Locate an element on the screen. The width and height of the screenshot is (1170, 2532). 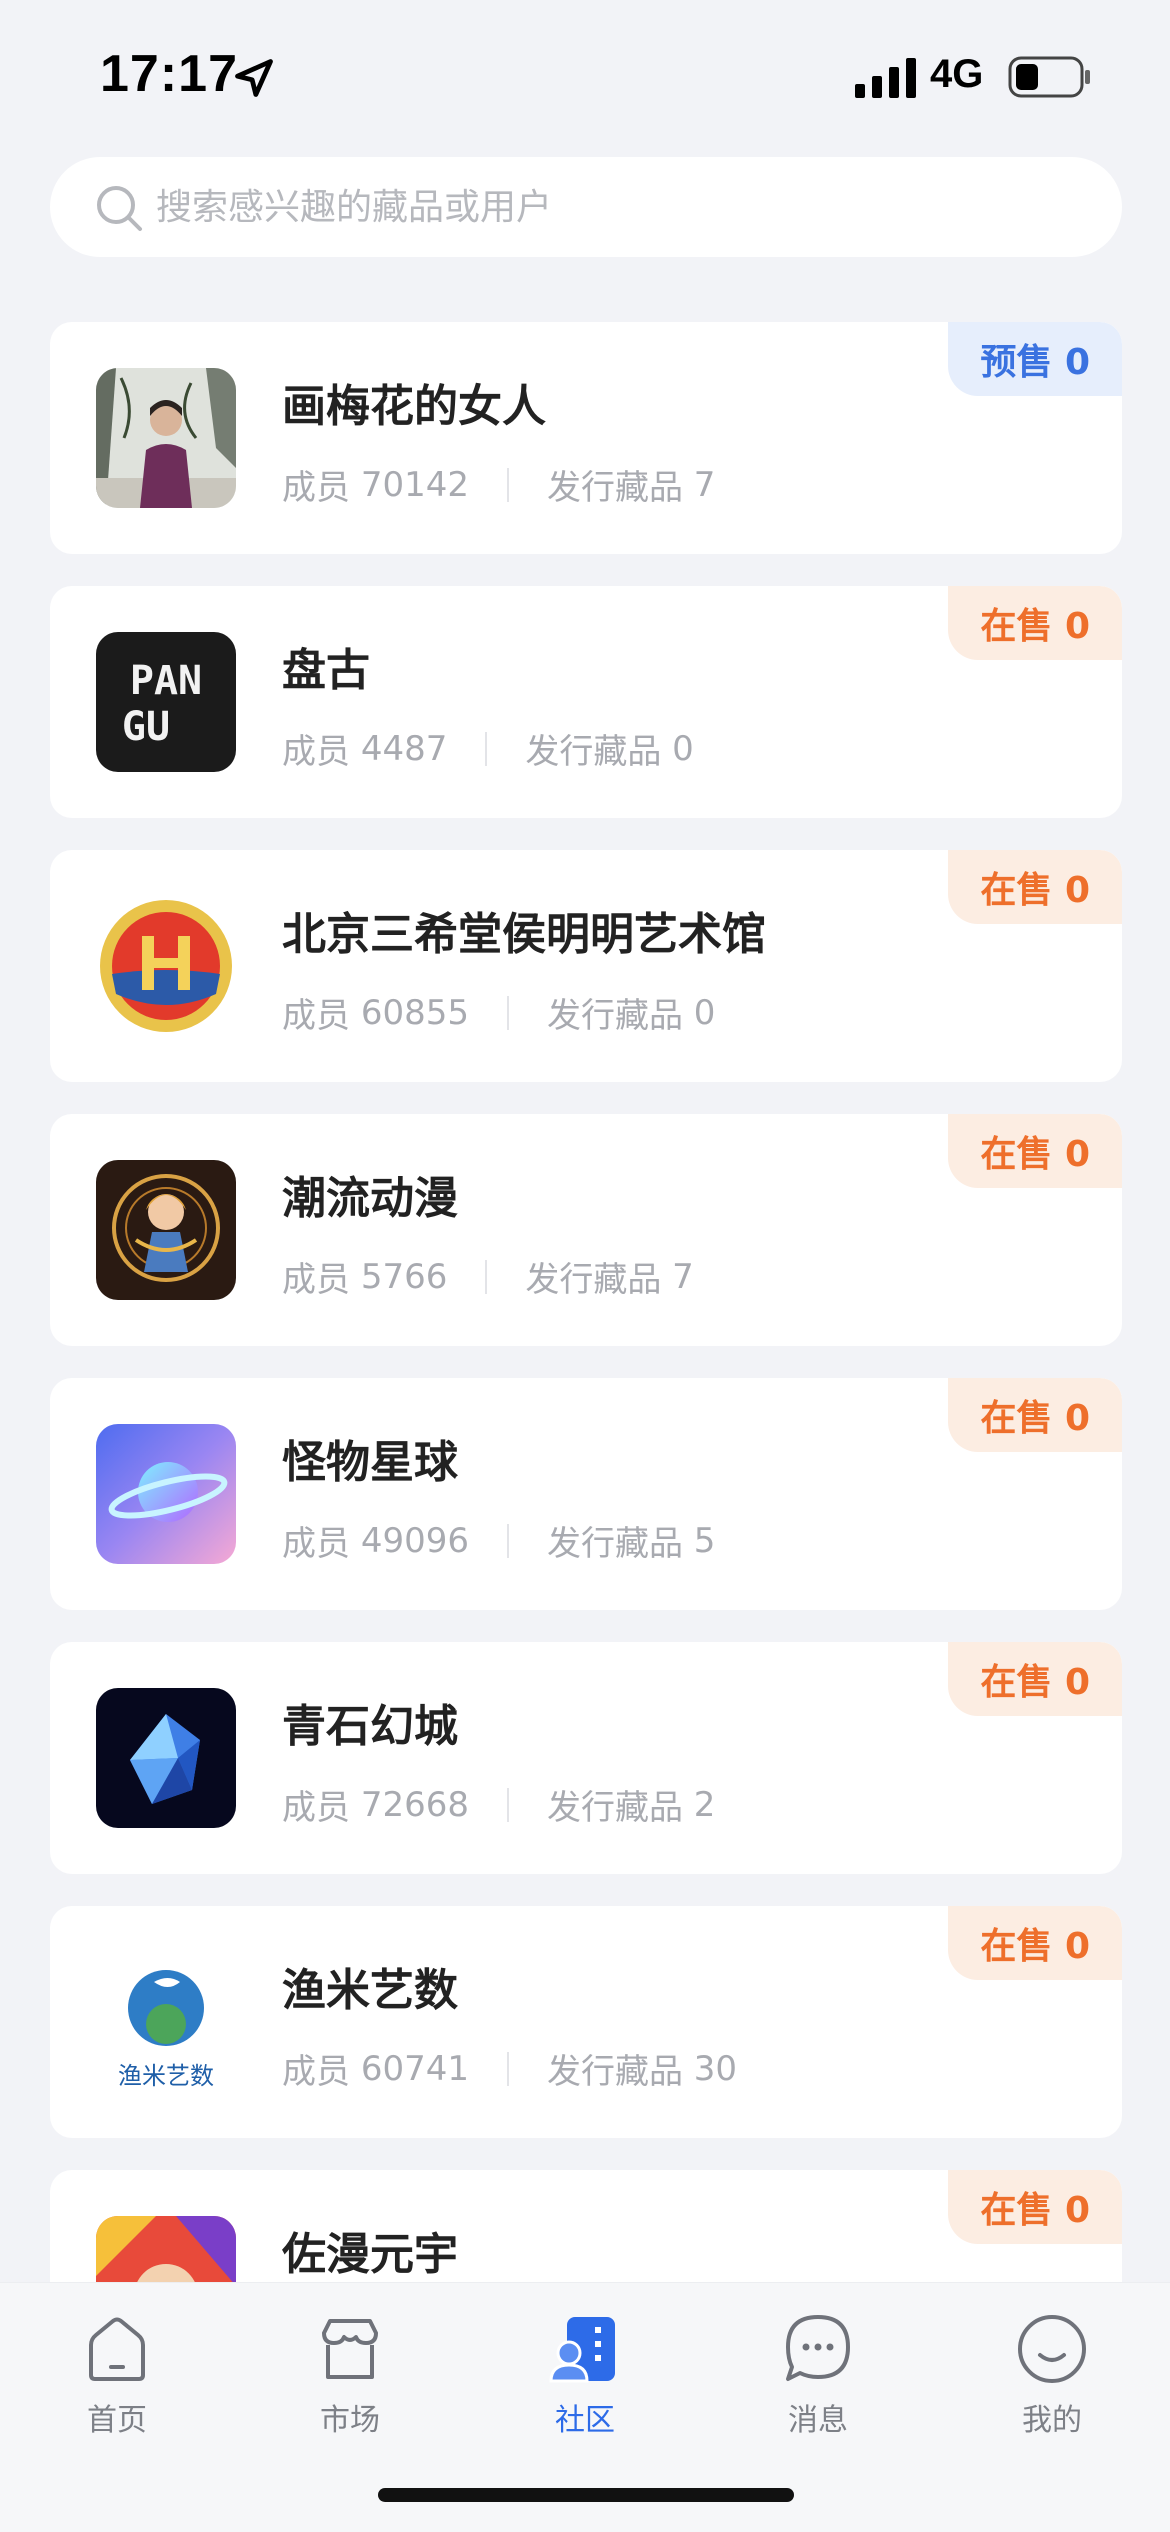
members-count: 49096 is located at coordinates (414, 1540).